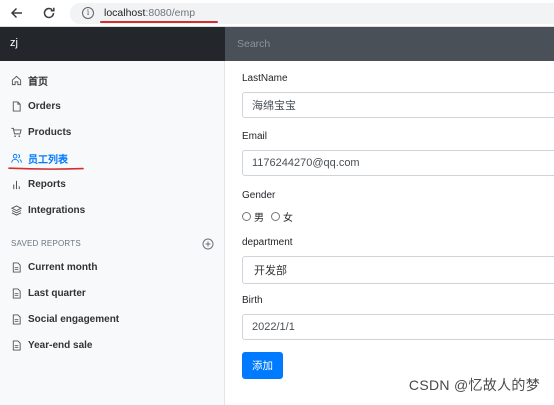 This screenshot has height=405, width=554. Describe the element at coordinates (275, 216) in the screenshot. I see `gender-radio-female` at that location.